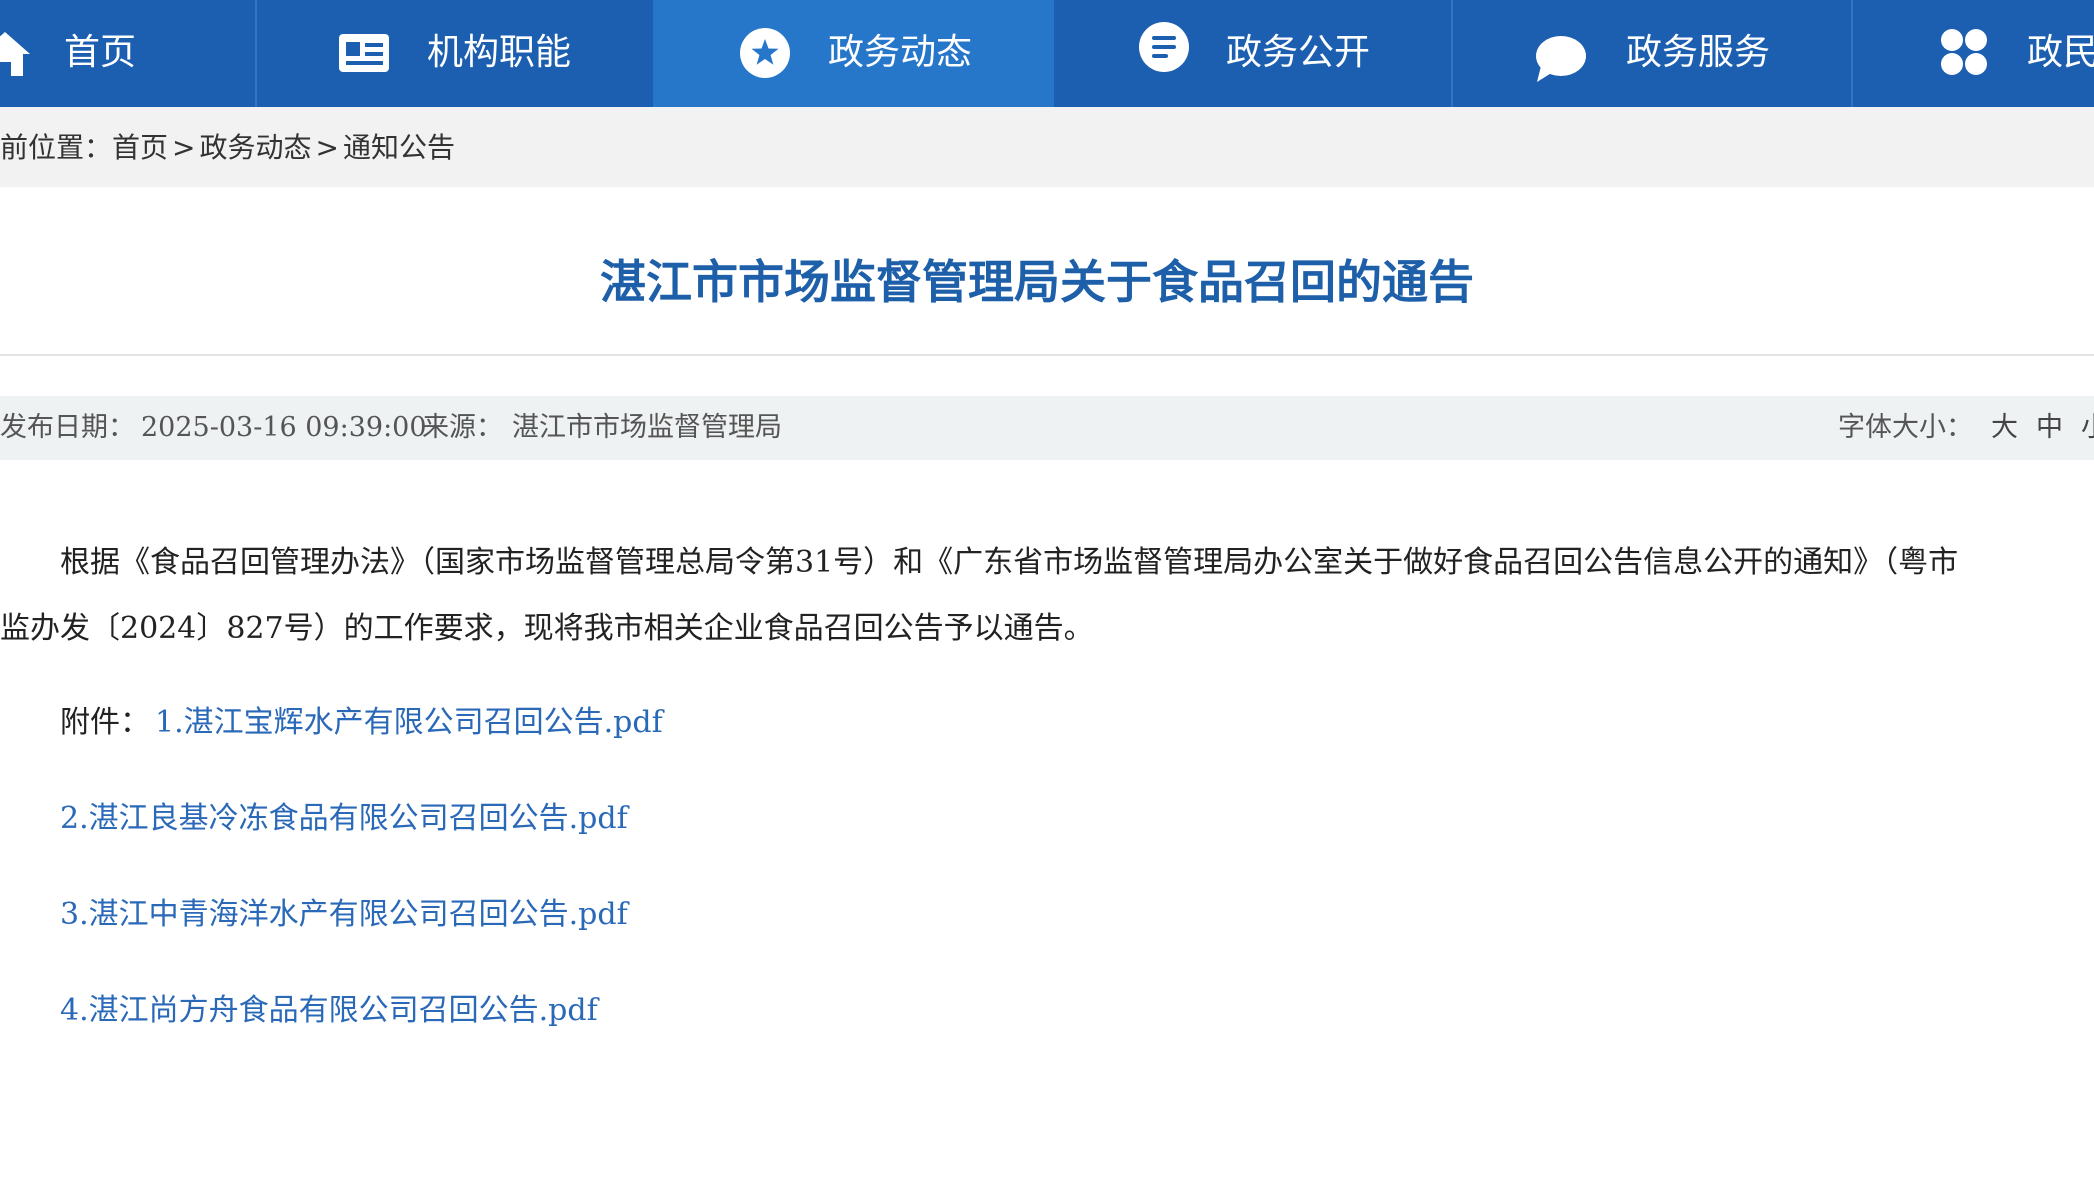 The width and height of the screenshot is (2094, 1178). I want to click on breadcrumb: 前位置：首页 > 政务动态 > 通知公告, so click(227, 148).